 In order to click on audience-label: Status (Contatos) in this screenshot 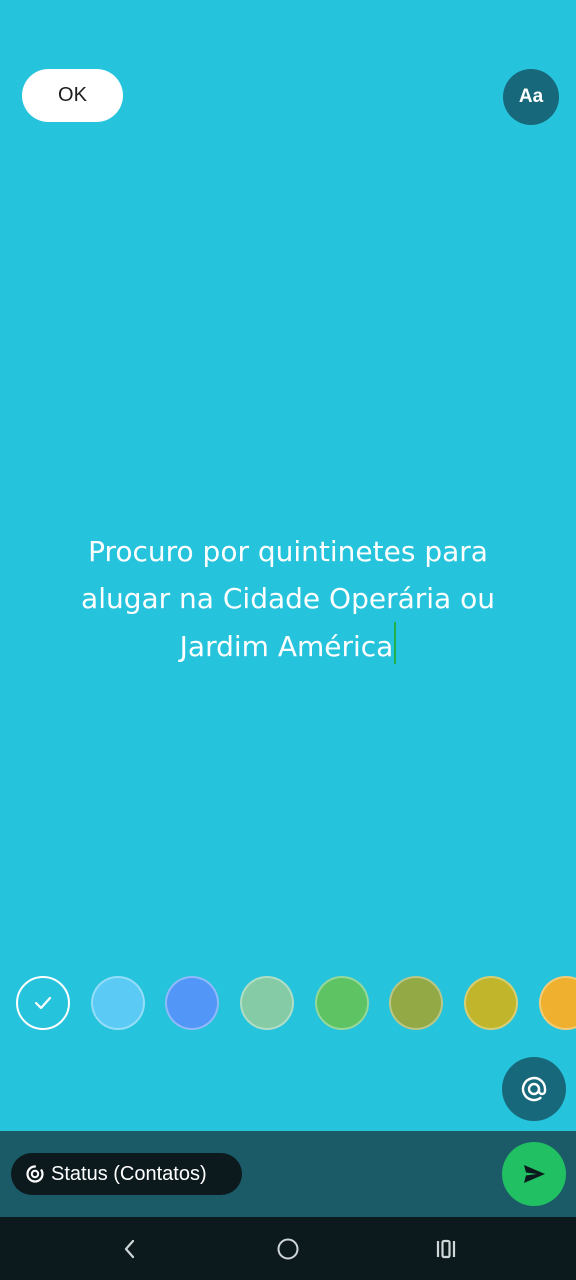, I will do `click(129, 1173)`.